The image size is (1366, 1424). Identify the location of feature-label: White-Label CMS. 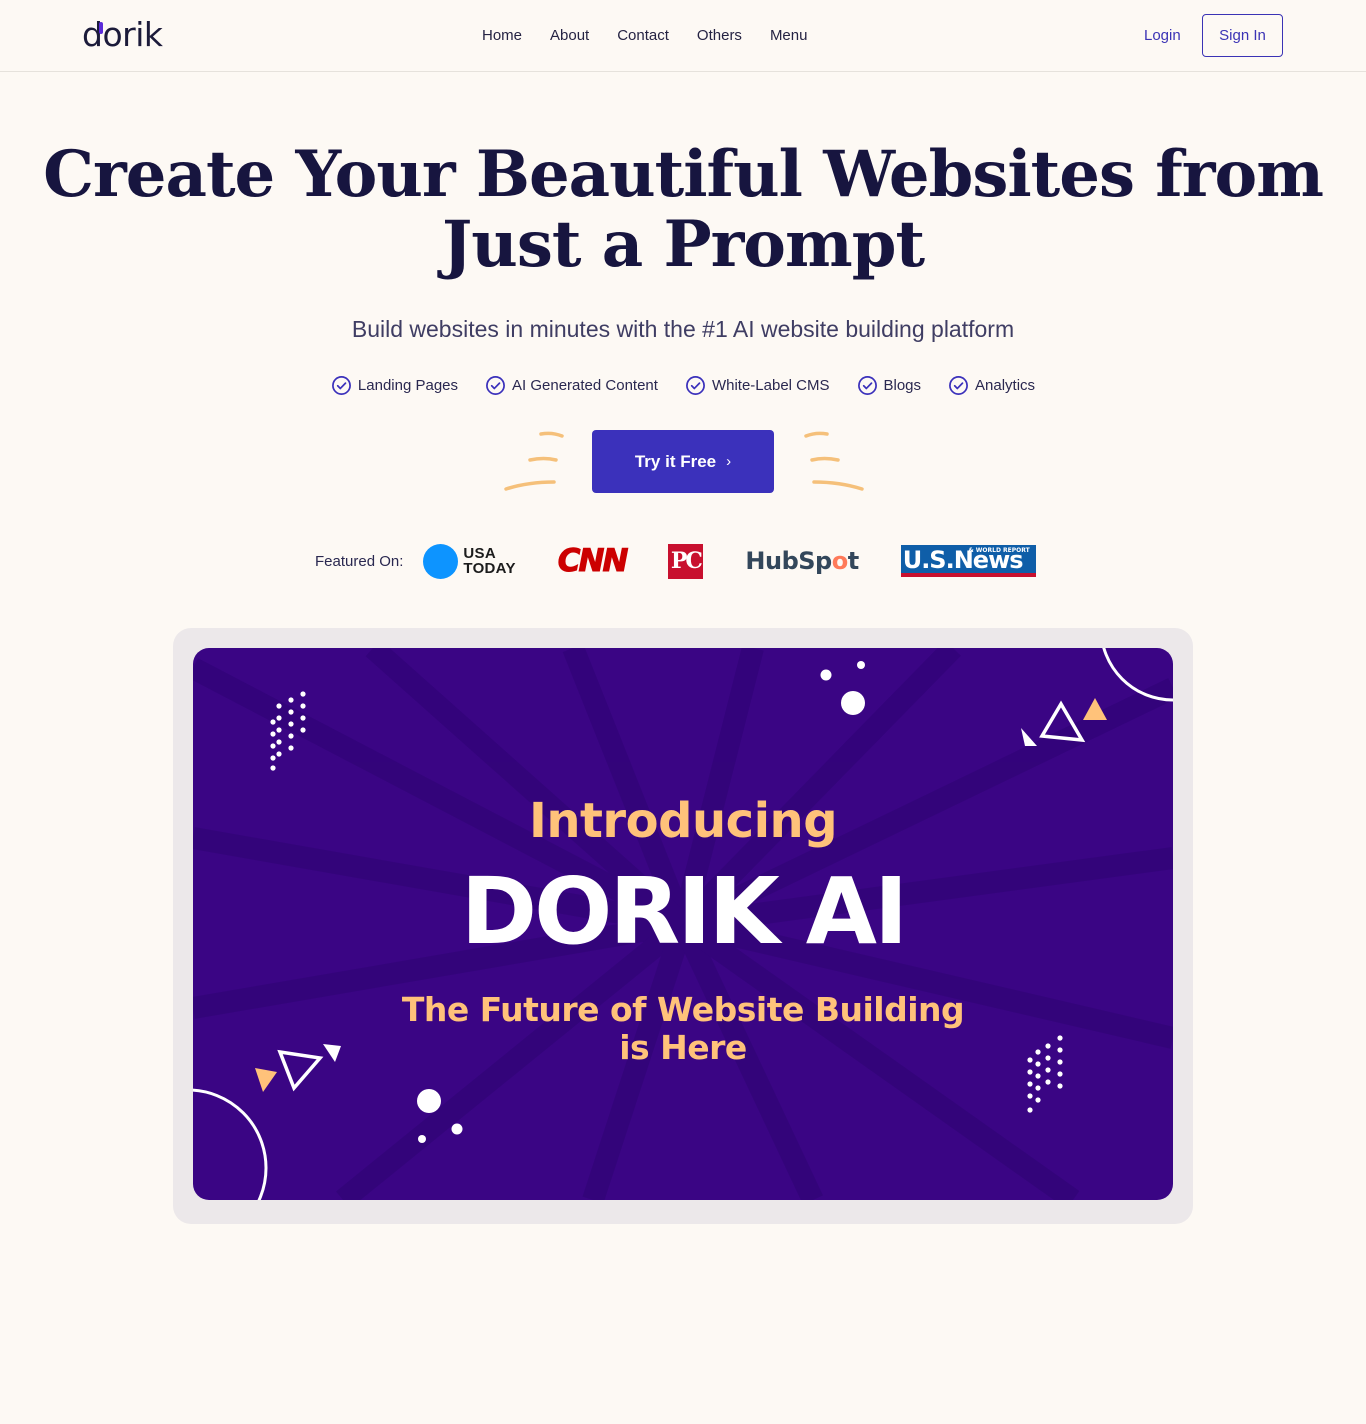
(770, 385).